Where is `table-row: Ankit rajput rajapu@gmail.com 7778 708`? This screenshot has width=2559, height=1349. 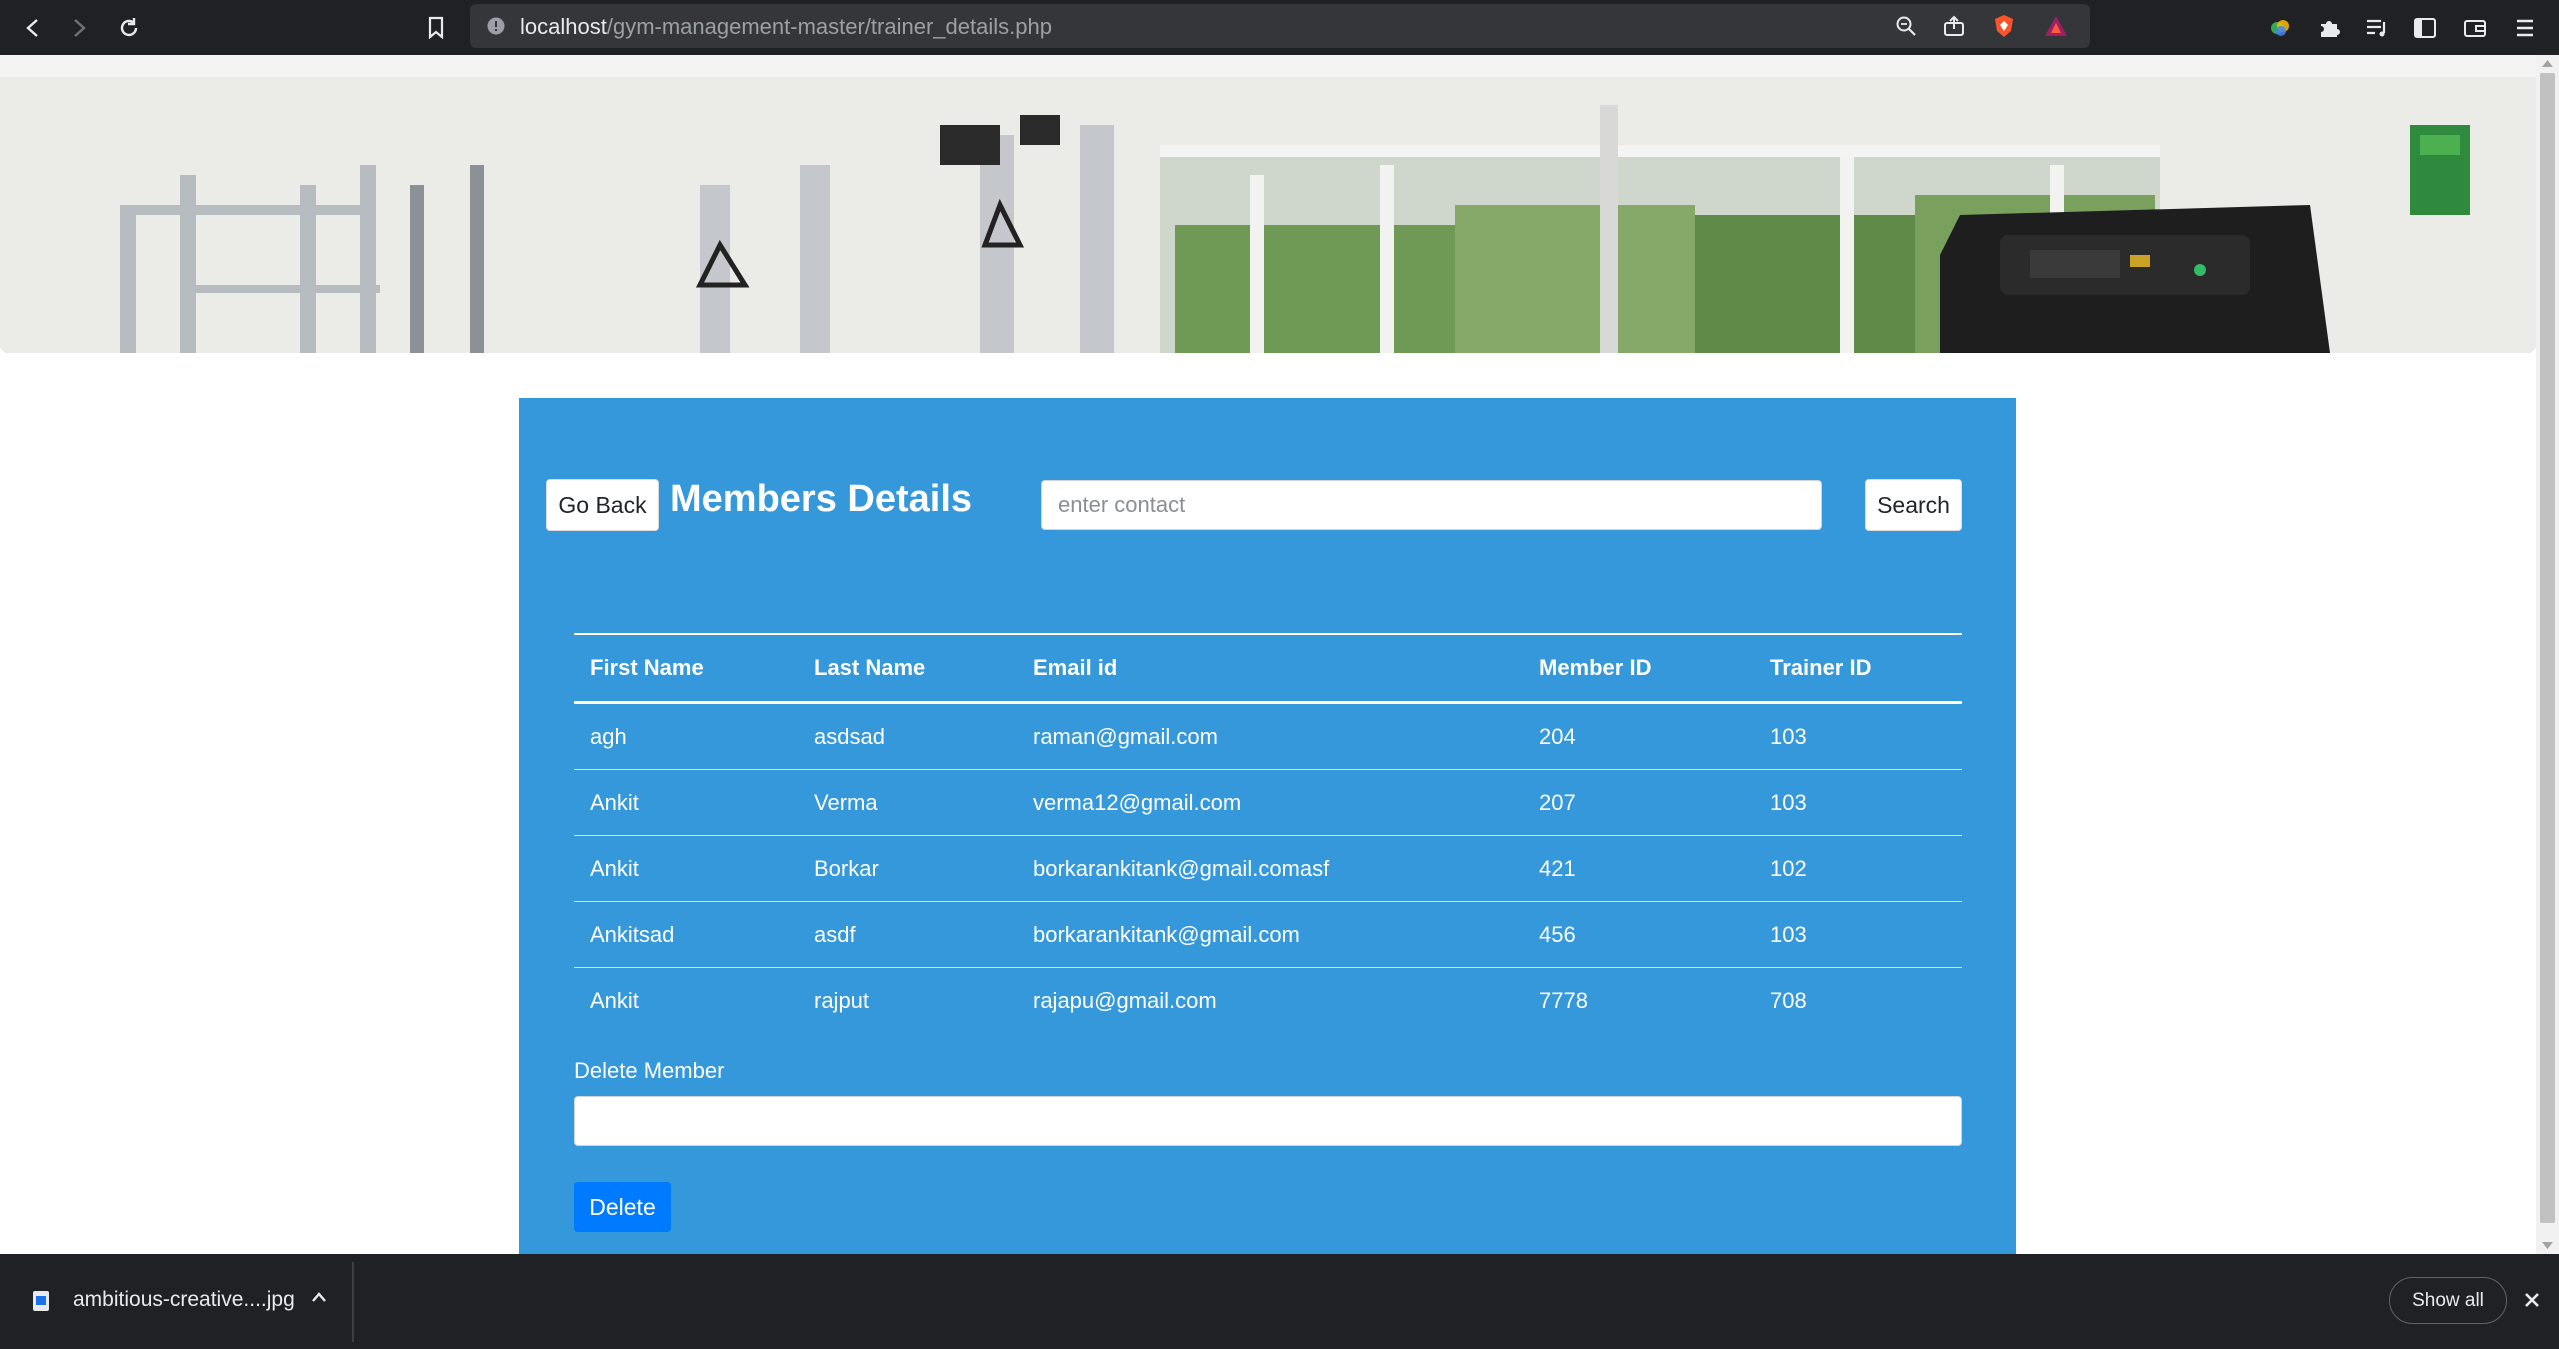 table-row: Ankit rajput rajapu@gmail.com 7778 708 is located at coordinates (1268, 1001).